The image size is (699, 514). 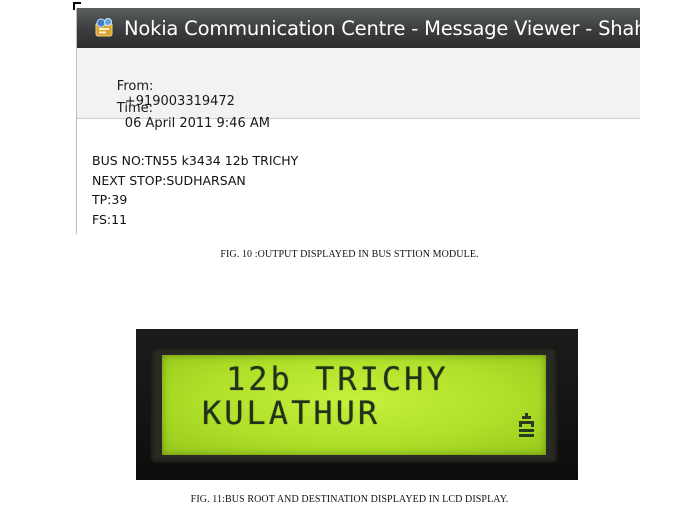 I want to click on lcd-line-destination: KULATHUR, so click(x=291, y=413).